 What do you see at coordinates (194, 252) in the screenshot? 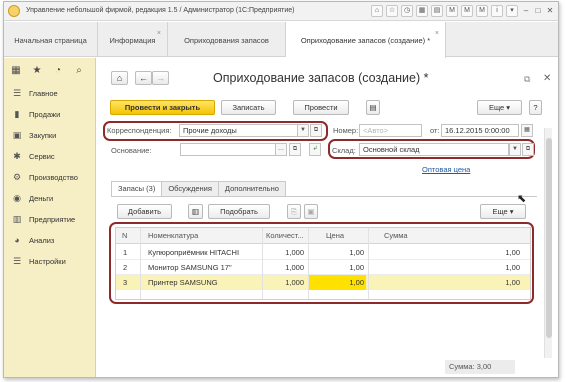
I see `cell-item: Купюроприёмник HITACHI` at bounding box center [194, 252].